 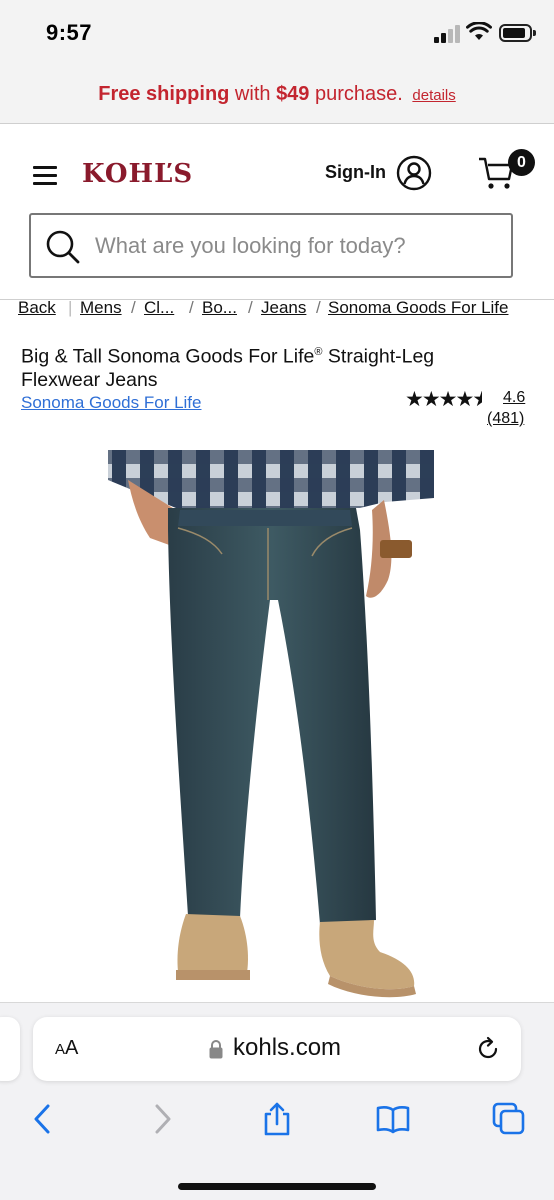 I want to click on search-box, so click(x=271, y=245).